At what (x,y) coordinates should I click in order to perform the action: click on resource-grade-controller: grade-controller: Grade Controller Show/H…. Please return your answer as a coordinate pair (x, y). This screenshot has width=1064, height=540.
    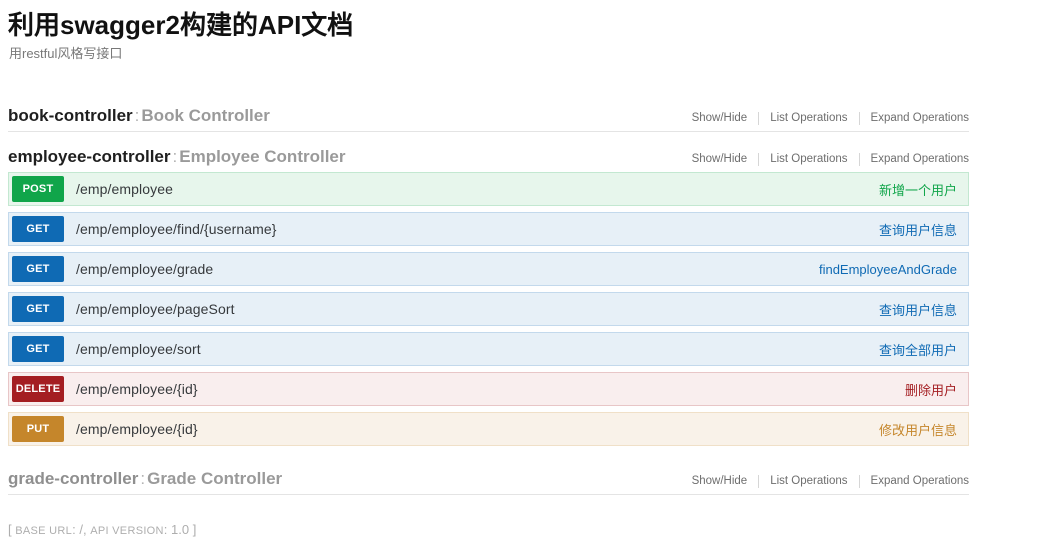
    Looking at the image, I should click on (488, 479).